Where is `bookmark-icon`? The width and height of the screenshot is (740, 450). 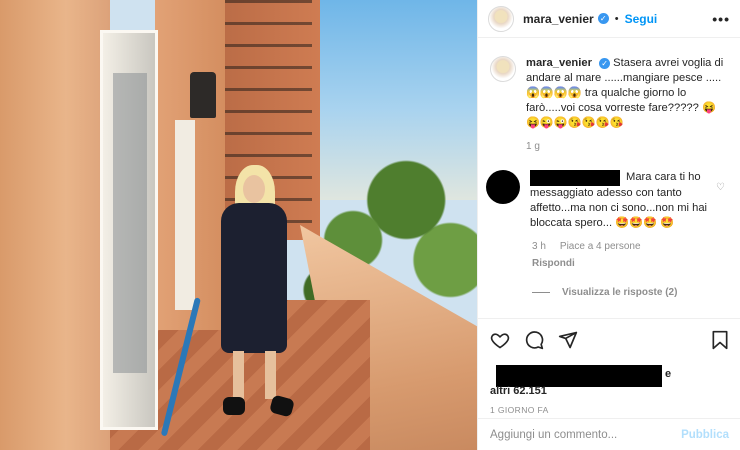 bookmark-icon is located at coordinates (720, 340).